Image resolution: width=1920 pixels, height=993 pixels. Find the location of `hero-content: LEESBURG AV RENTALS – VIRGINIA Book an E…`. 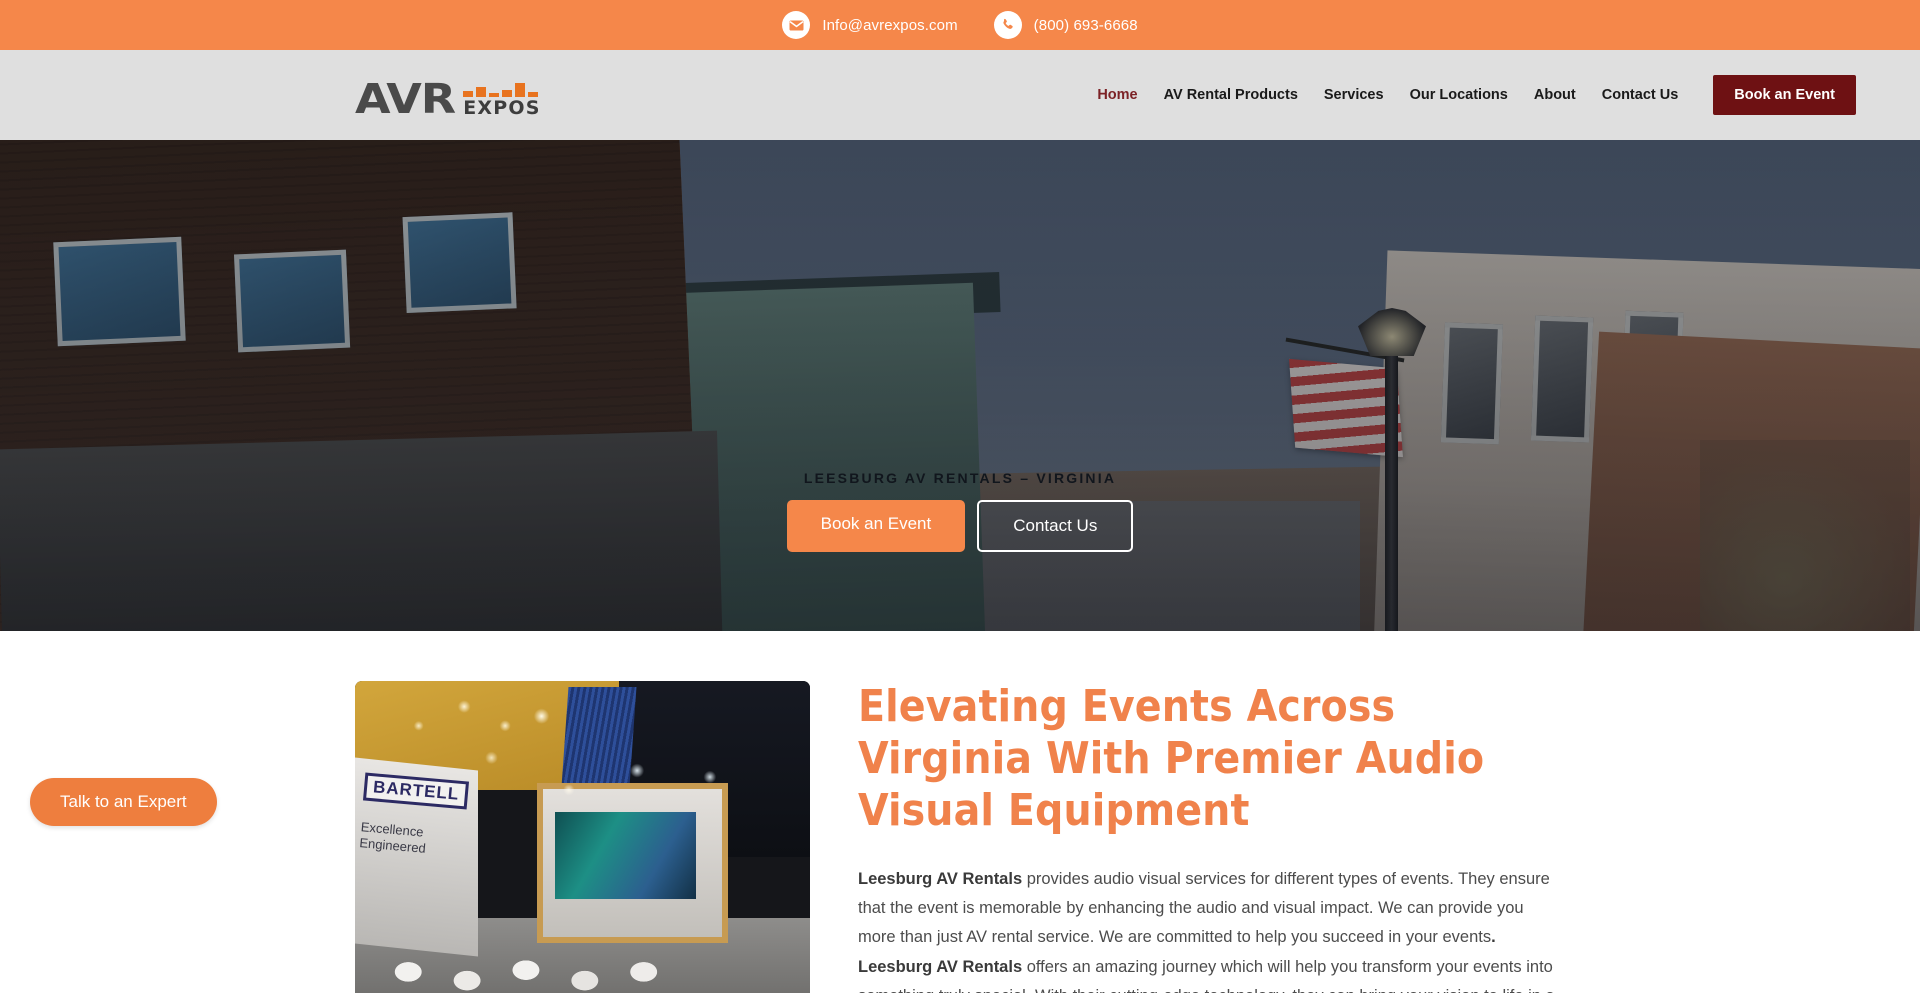

hero-content: LEESBURG AV RENTALS – VIRGINIA Book an E… is located at coordinates (960, 511).